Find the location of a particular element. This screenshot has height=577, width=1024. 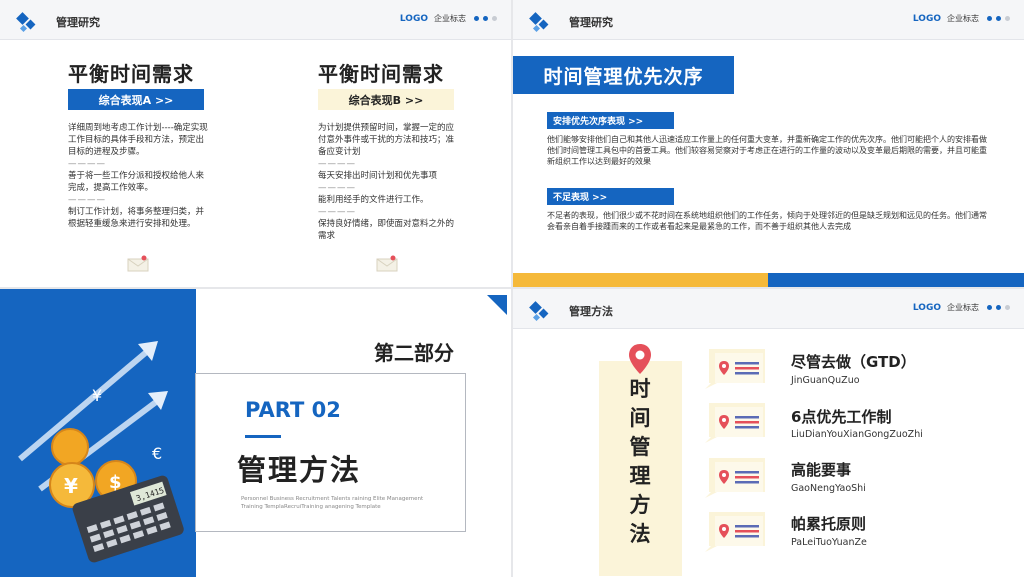

item-subtitle: LiuDianYouXianGongZuoZhi is located at coordinates (857, 434).